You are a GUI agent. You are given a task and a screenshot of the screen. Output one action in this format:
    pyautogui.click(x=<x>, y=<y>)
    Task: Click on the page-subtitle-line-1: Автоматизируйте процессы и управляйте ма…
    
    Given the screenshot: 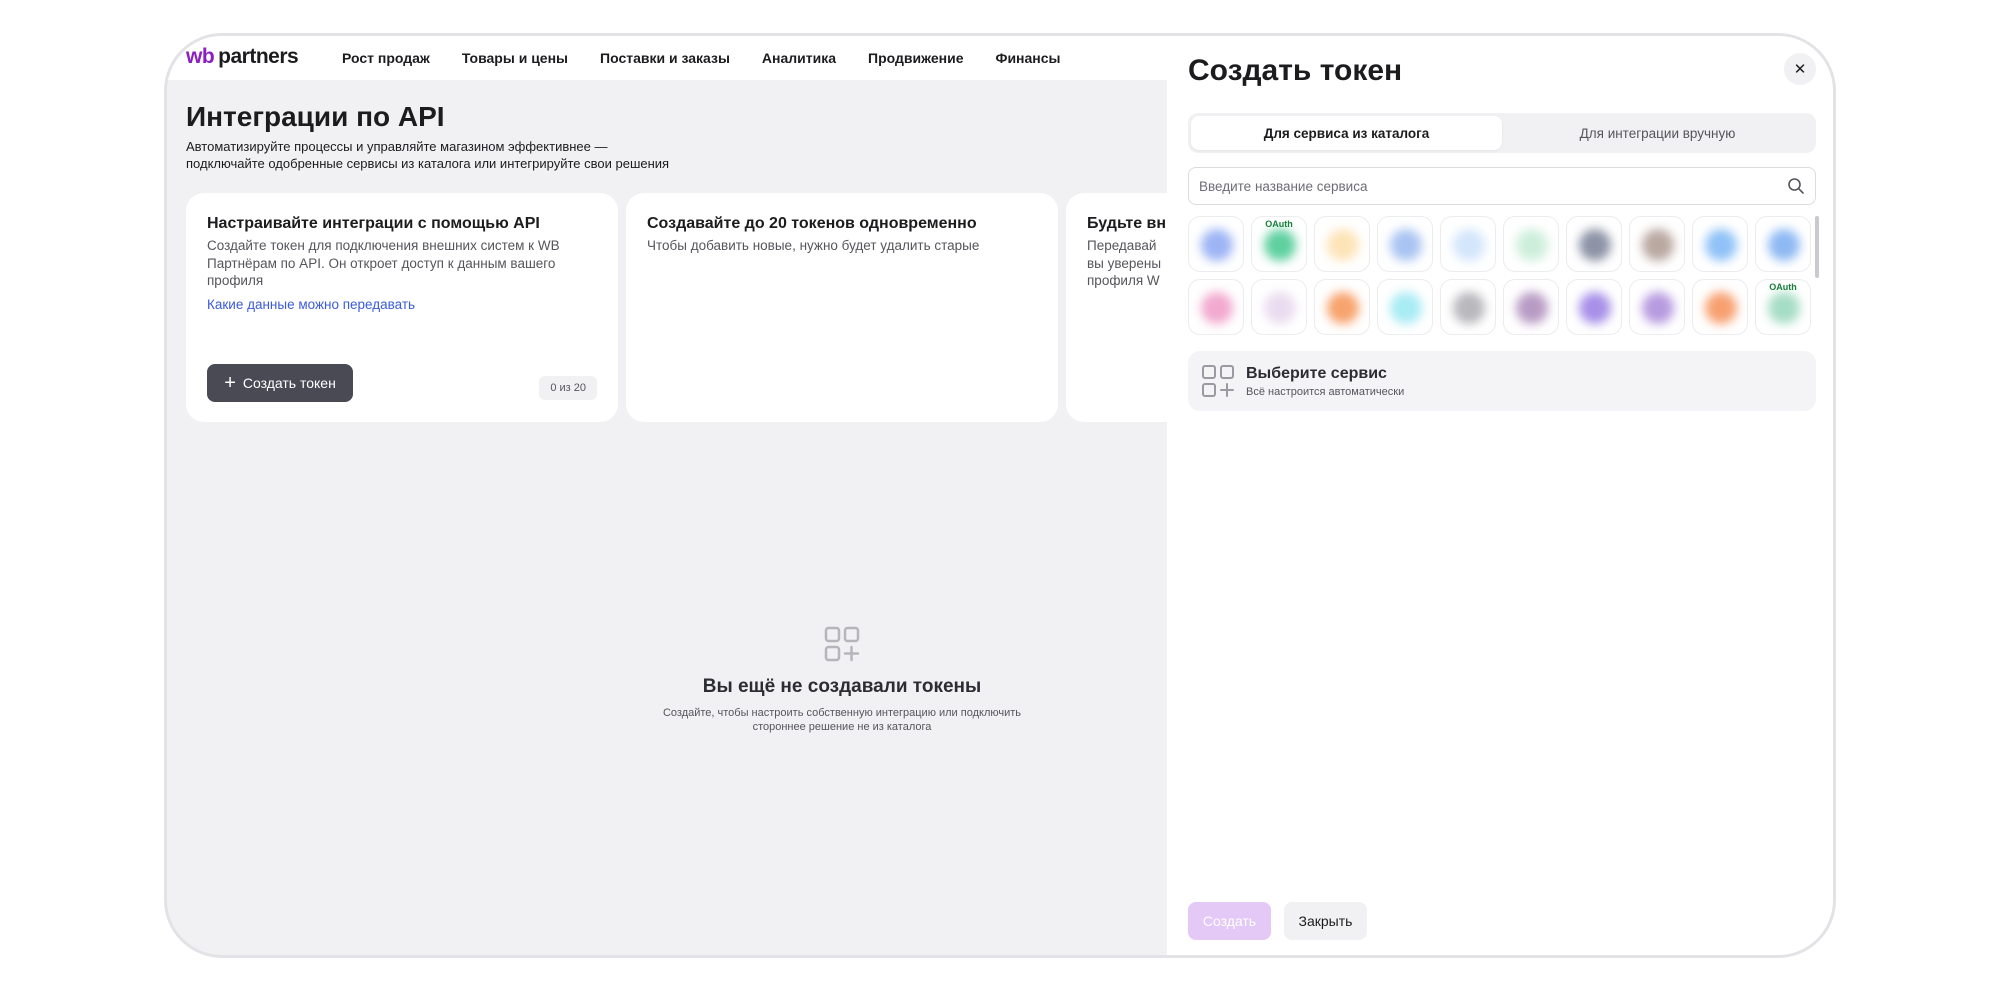 What is the action you would take?
    pyautogui.click(x=397, y=146)
    